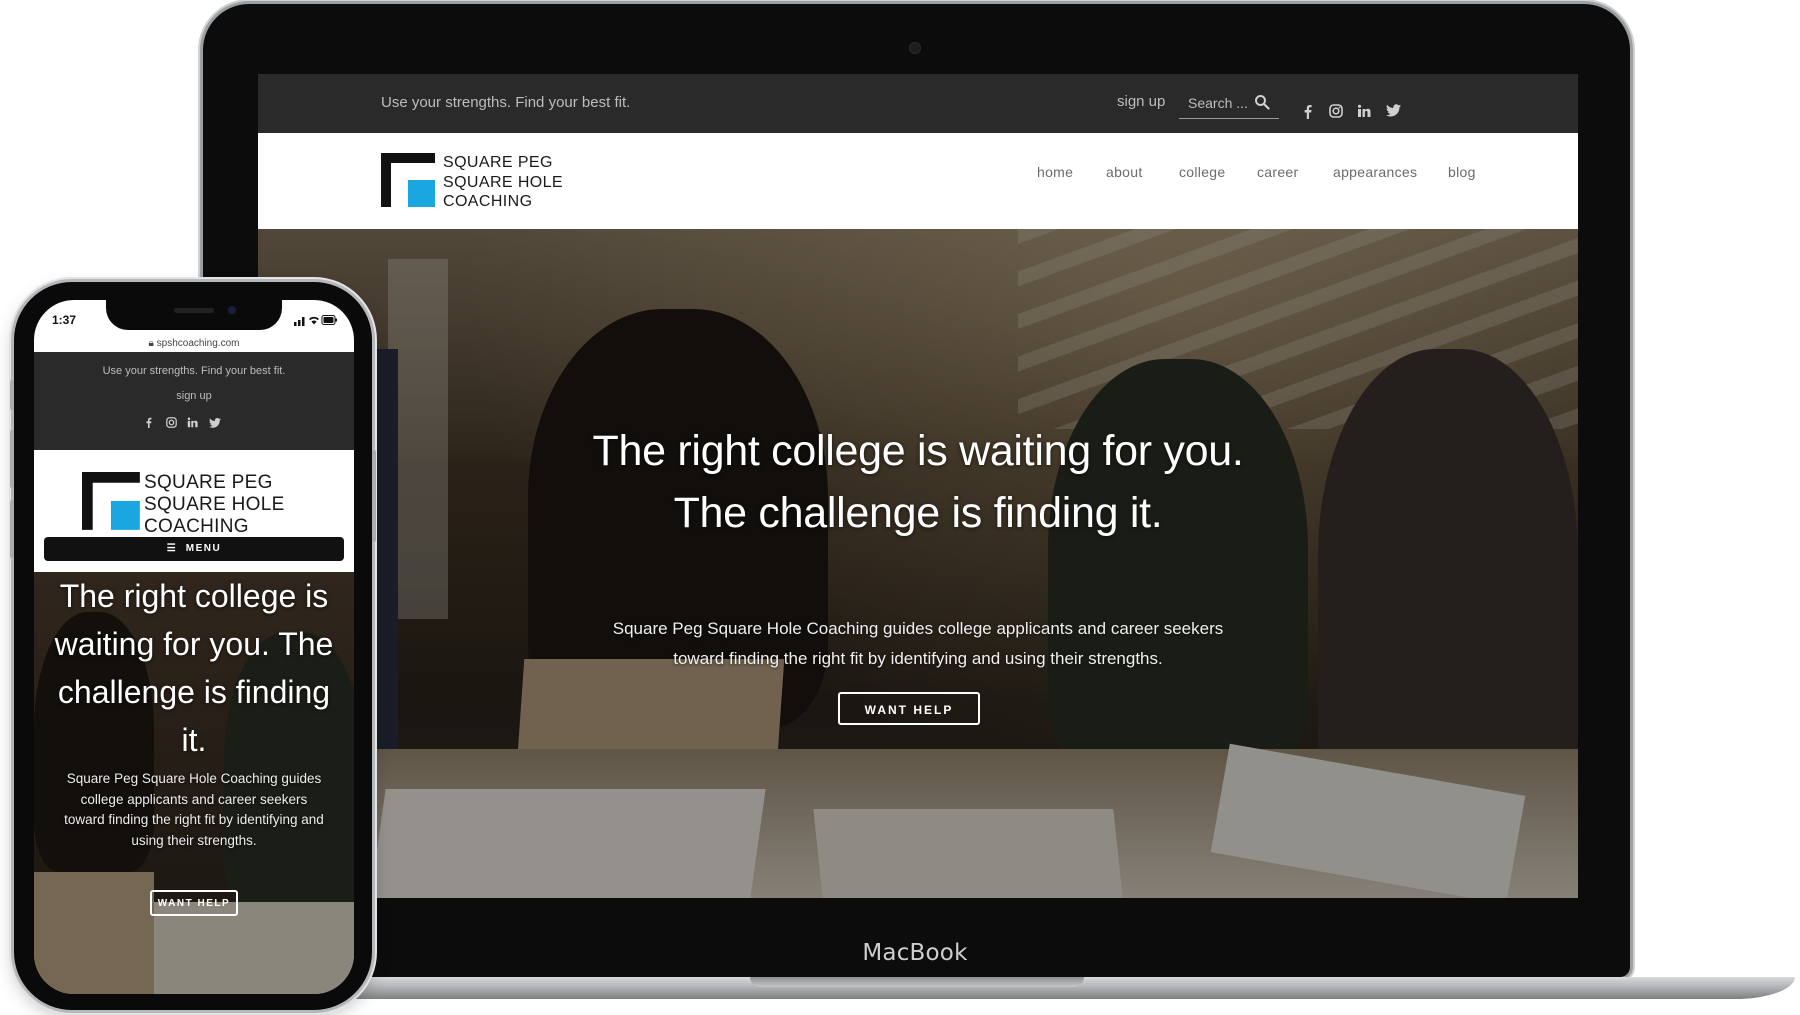 This screenshot has width=1800, height=1015. I want to click on mobile-facebook-icon, so click(148, 424).